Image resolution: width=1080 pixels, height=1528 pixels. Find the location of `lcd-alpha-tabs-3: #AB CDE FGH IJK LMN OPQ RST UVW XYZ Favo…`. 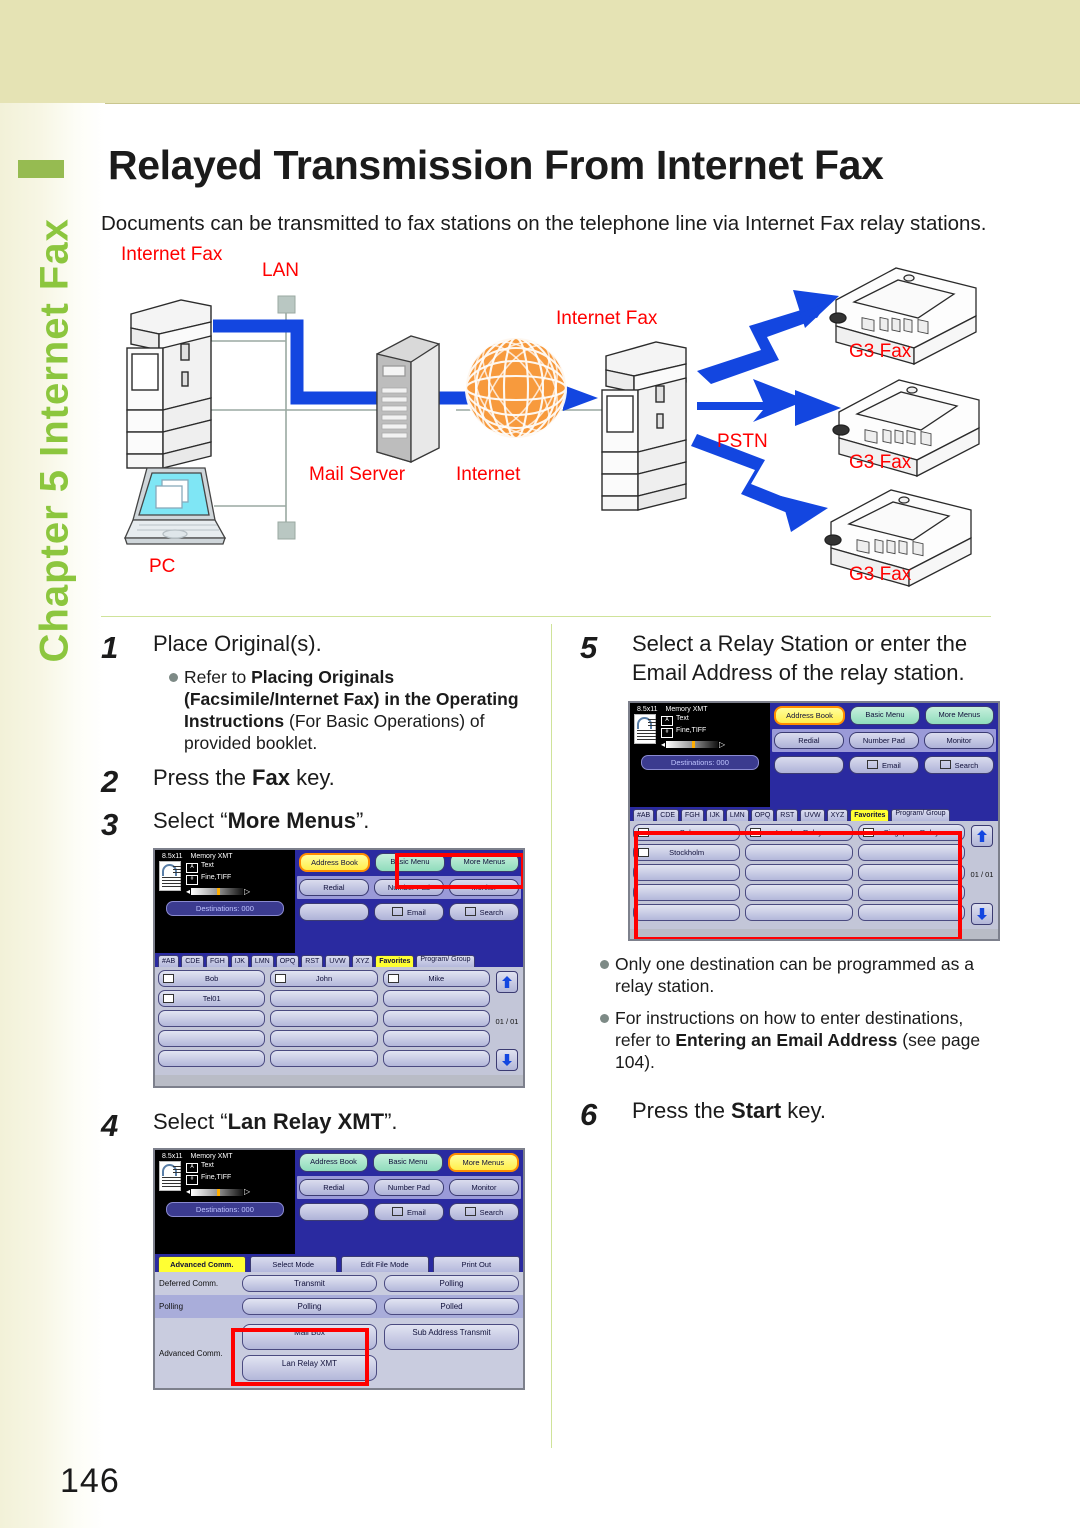

lcd-alpha-tabs-3: #AB CDE FGH IJK LMN OPQ RST UVW XYZ Favo… is located at coordinates (339, 960).